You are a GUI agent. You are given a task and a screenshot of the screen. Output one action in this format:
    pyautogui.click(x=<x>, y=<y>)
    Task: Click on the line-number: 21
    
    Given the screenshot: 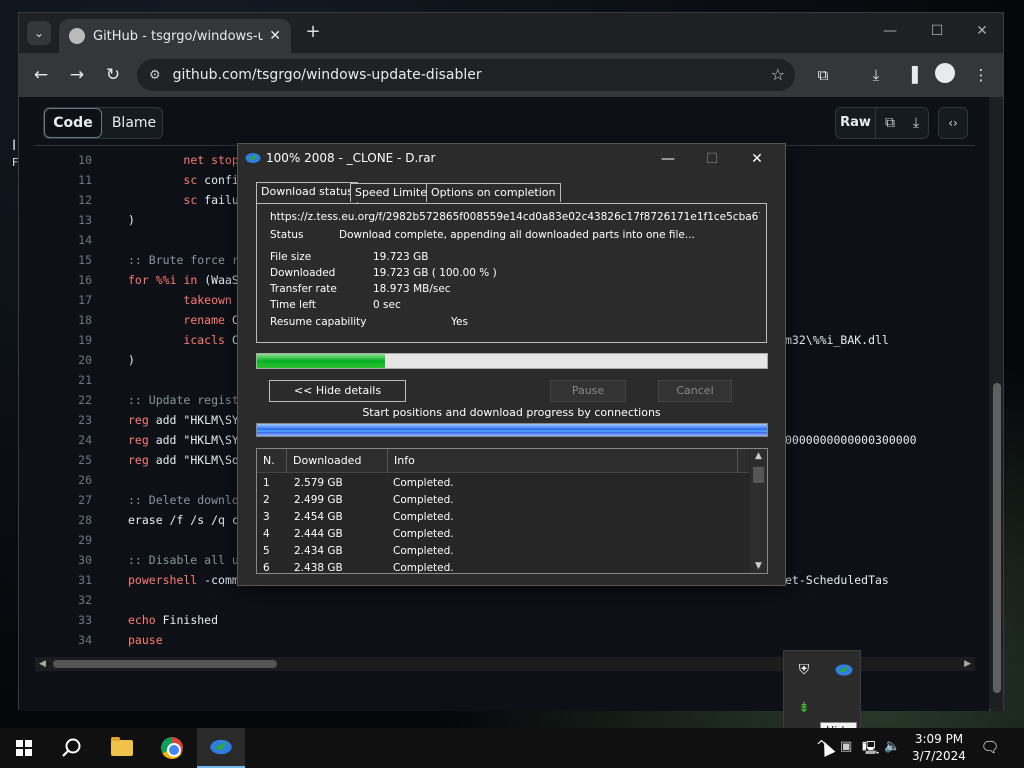 What is the action you would take?
    pyautogui.click(x=63, y=380)
    